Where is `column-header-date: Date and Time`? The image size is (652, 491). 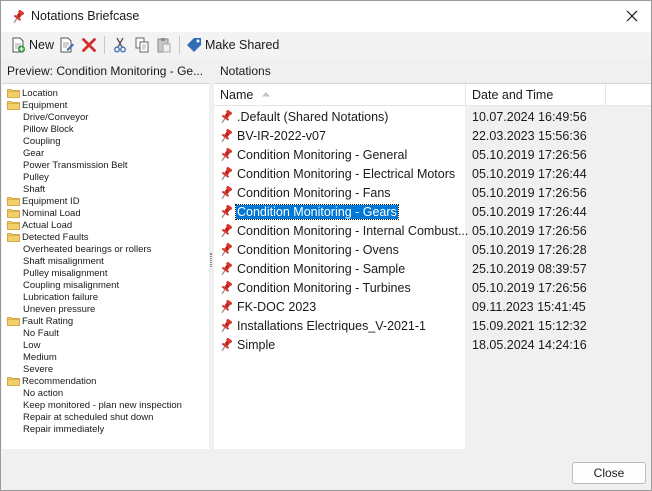 column-header-date: Date and Time is located at coordinates (536, 95).